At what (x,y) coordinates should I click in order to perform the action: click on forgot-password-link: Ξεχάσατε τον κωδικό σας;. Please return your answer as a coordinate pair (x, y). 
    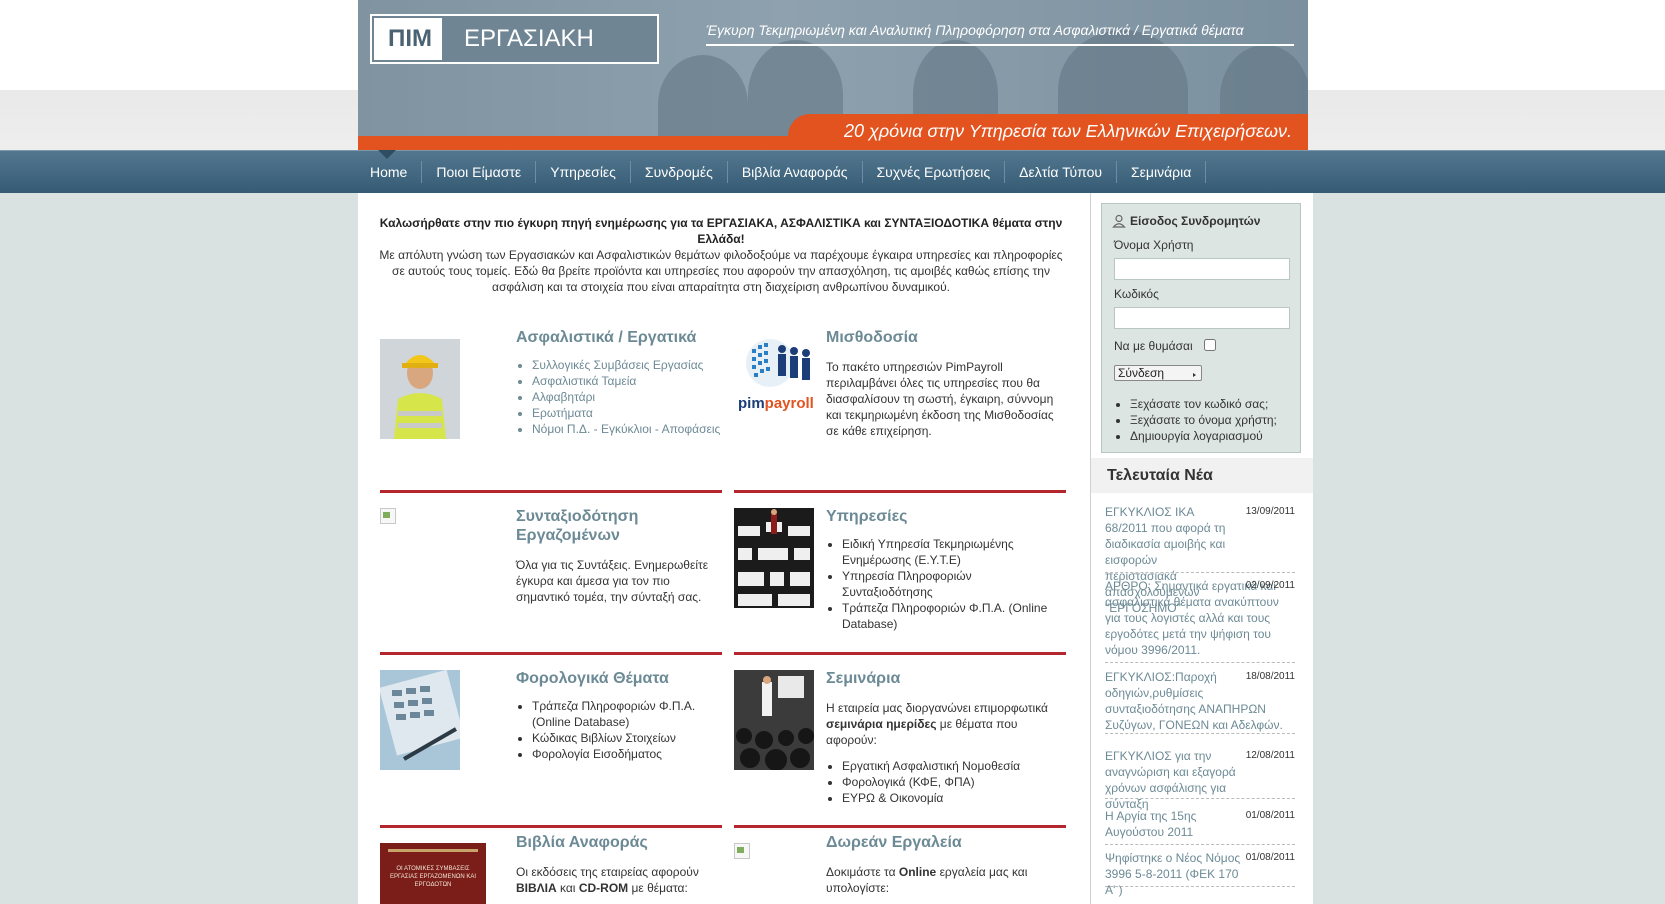
    Looking at the image, I should click on (1203, 404).